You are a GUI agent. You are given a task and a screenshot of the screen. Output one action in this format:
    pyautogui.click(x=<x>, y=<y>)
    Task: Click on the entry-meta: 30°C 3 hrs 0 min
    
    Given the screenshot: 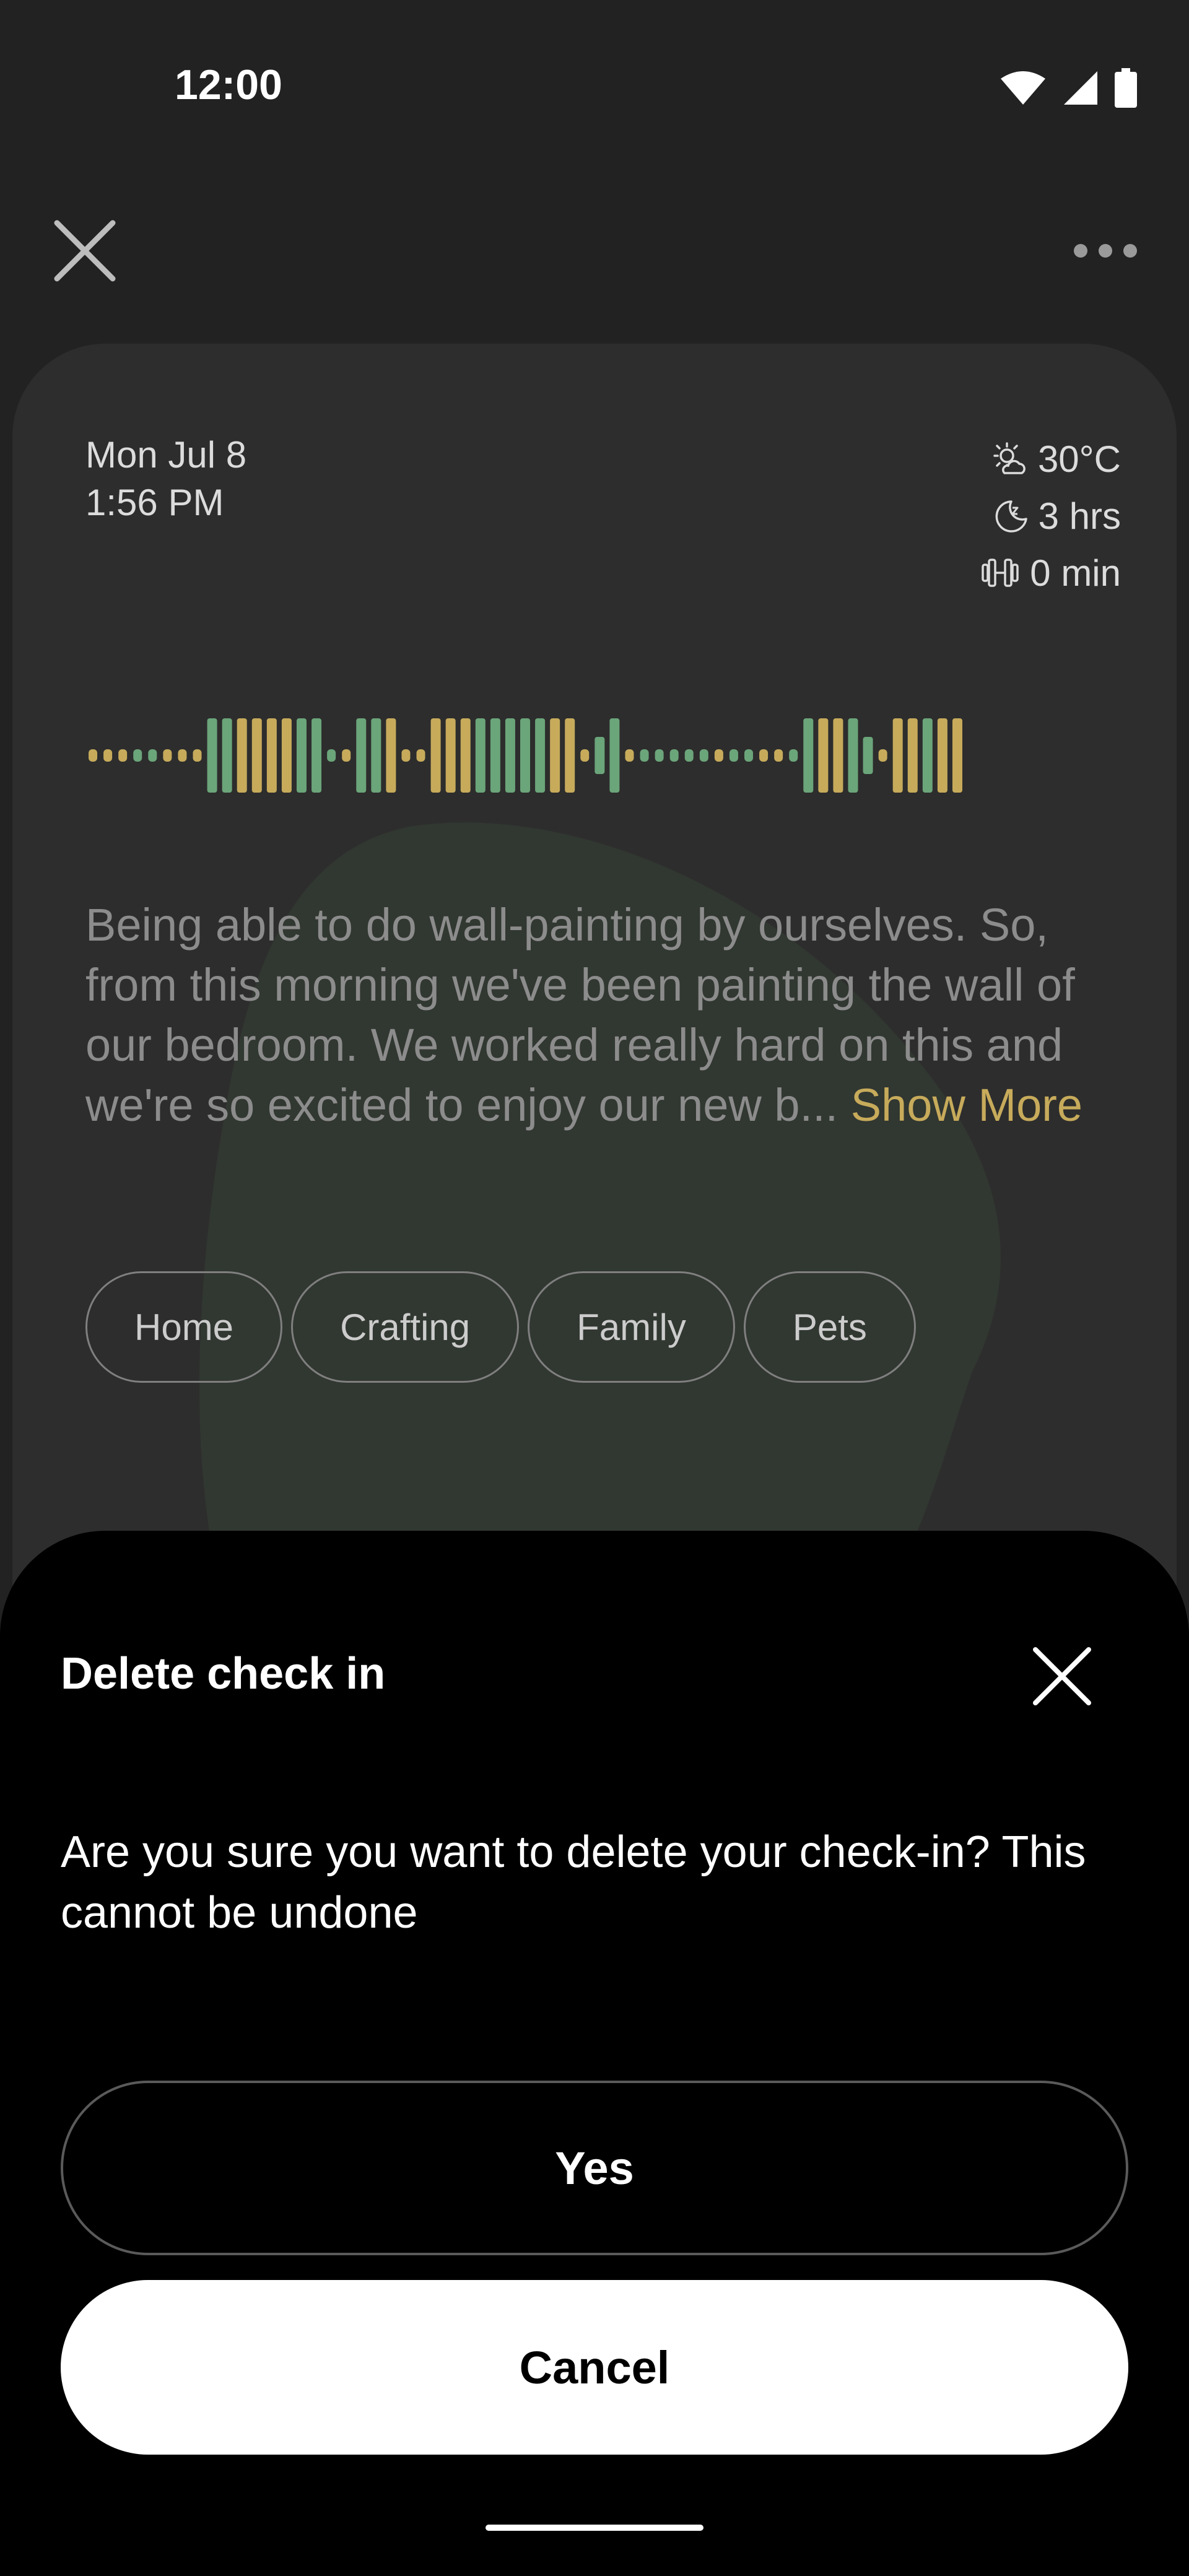 What is the action you would take?
    pyautogui.click(x=997, y=515)
    